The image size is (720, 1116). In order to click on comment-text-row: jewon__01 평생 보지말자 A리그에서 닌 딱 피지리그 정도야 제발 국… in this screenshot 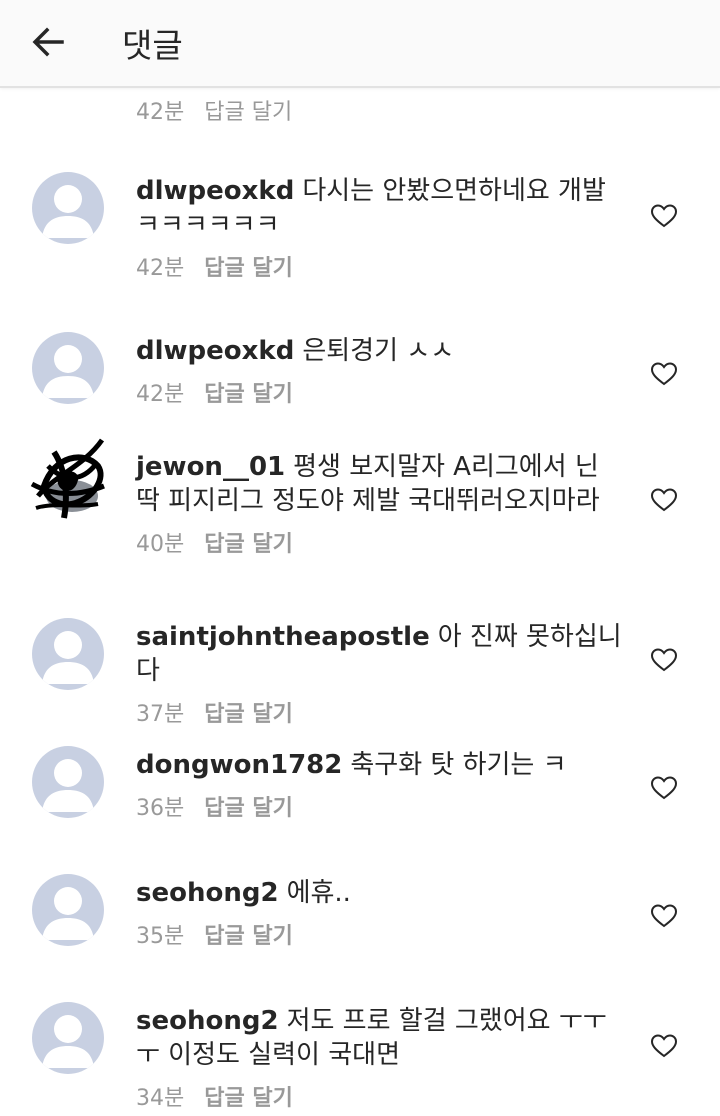, I will do `click(381, 484)`.